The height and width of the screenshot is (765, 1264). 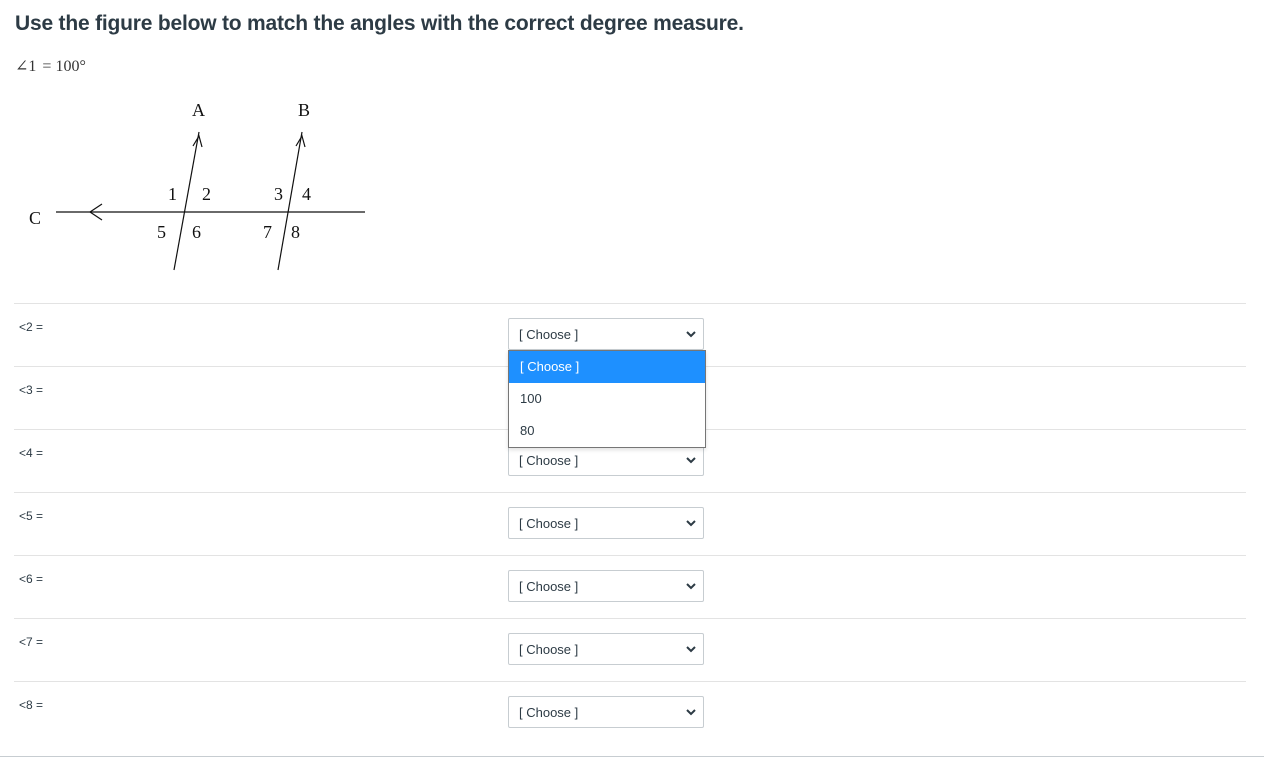 I want to click on angle-5-select: [ Choose ], so click(x=606, y=523).